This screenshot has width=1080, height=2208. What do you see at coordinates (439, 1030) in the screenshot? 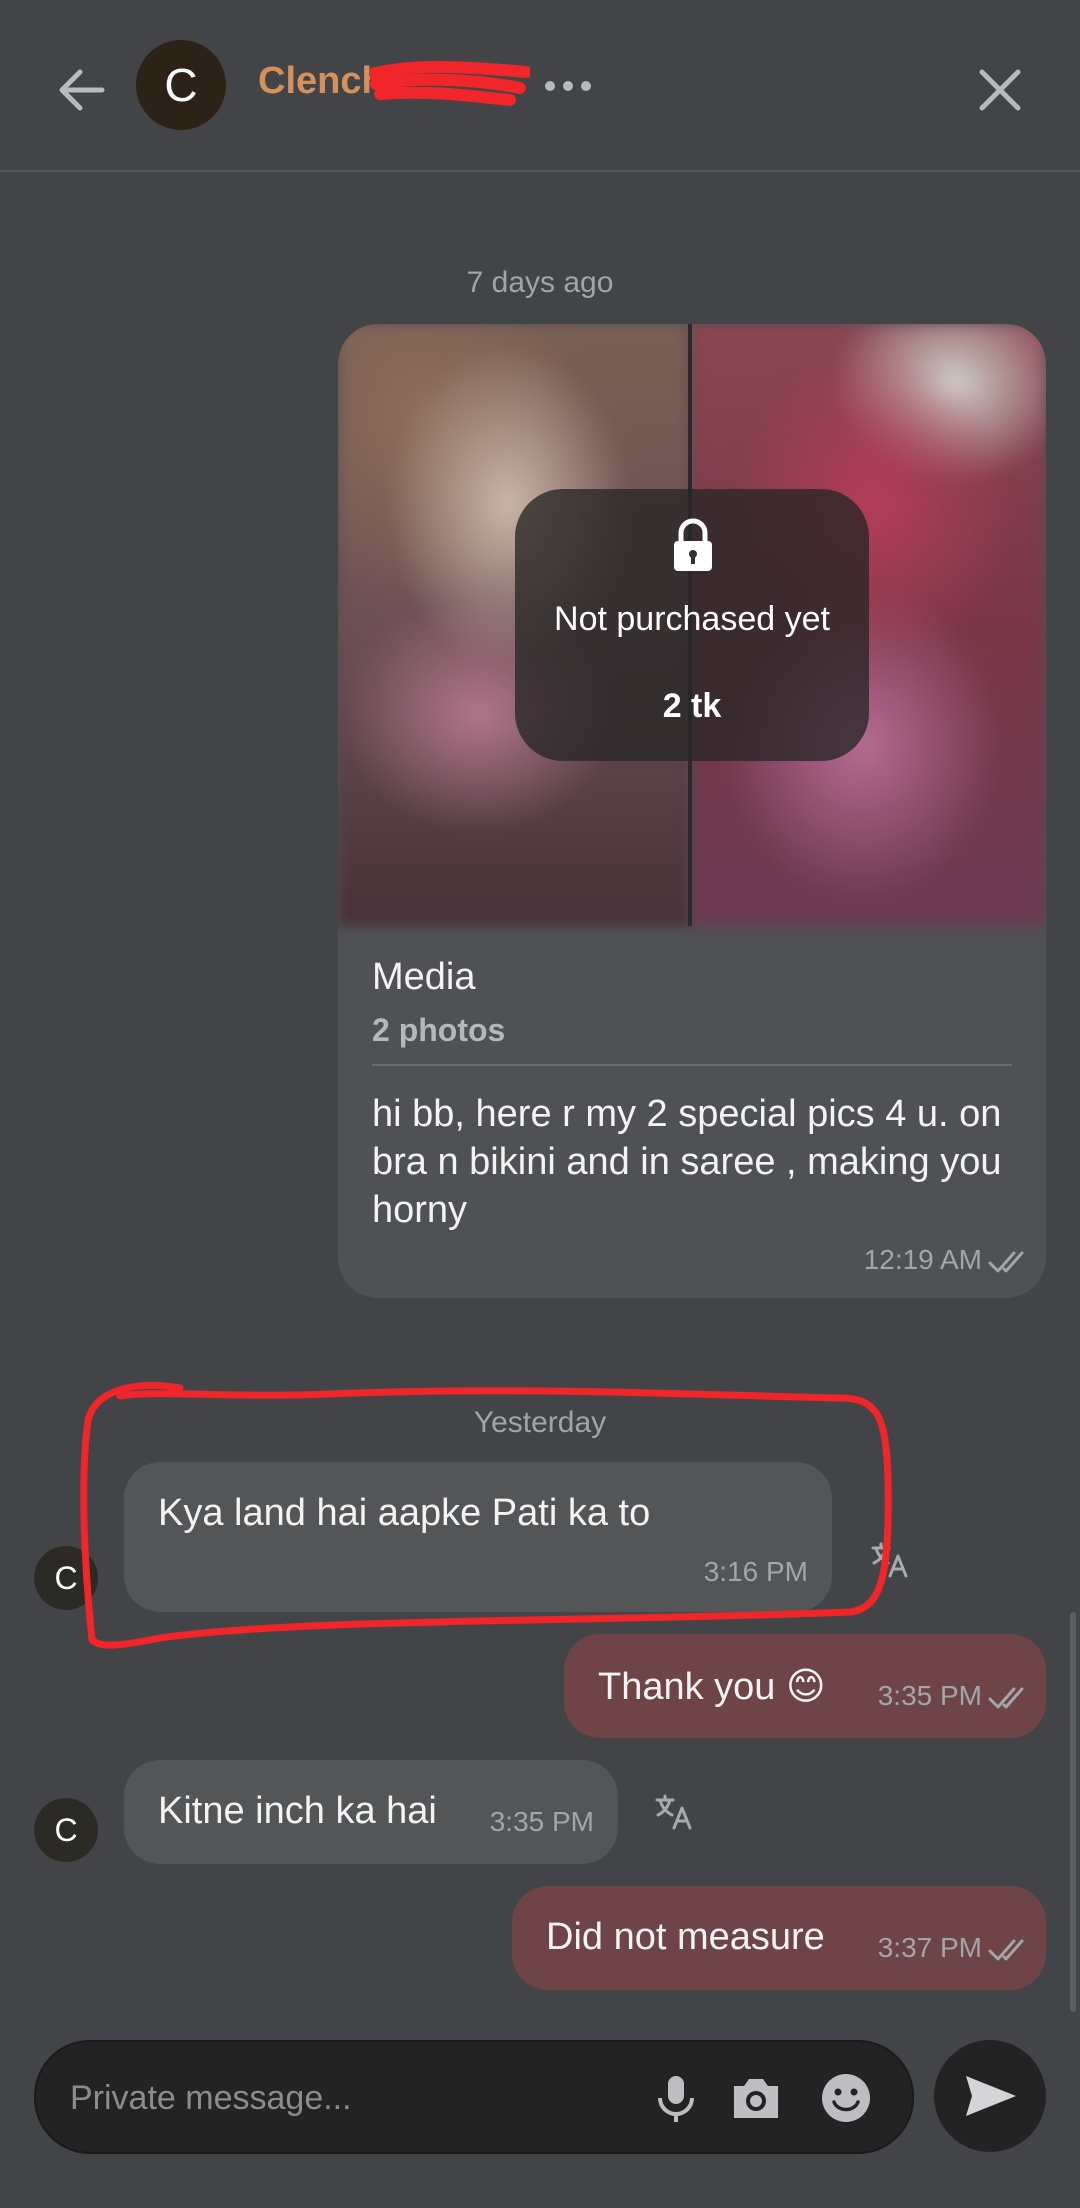
I see `media-count: 2 photos` at bounding box center [439, 1030].